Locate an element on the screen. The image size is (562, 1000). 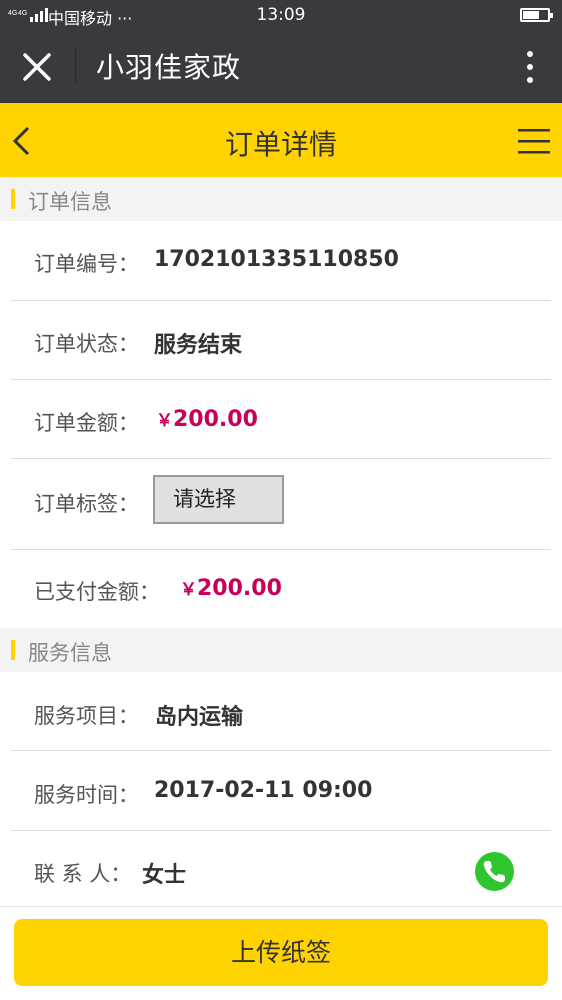
paid-amount-value: ￥200.00 is located at coordinates (231, 588).